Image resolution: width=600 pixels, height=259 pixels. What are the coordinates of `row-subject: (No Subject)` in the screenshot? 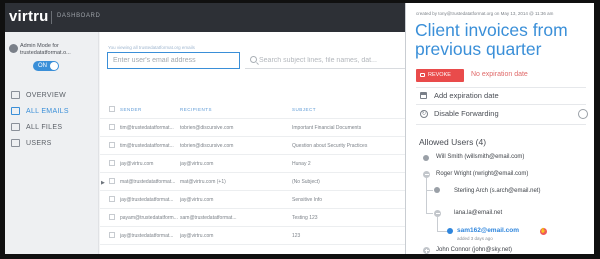 It's located at (306, 182).